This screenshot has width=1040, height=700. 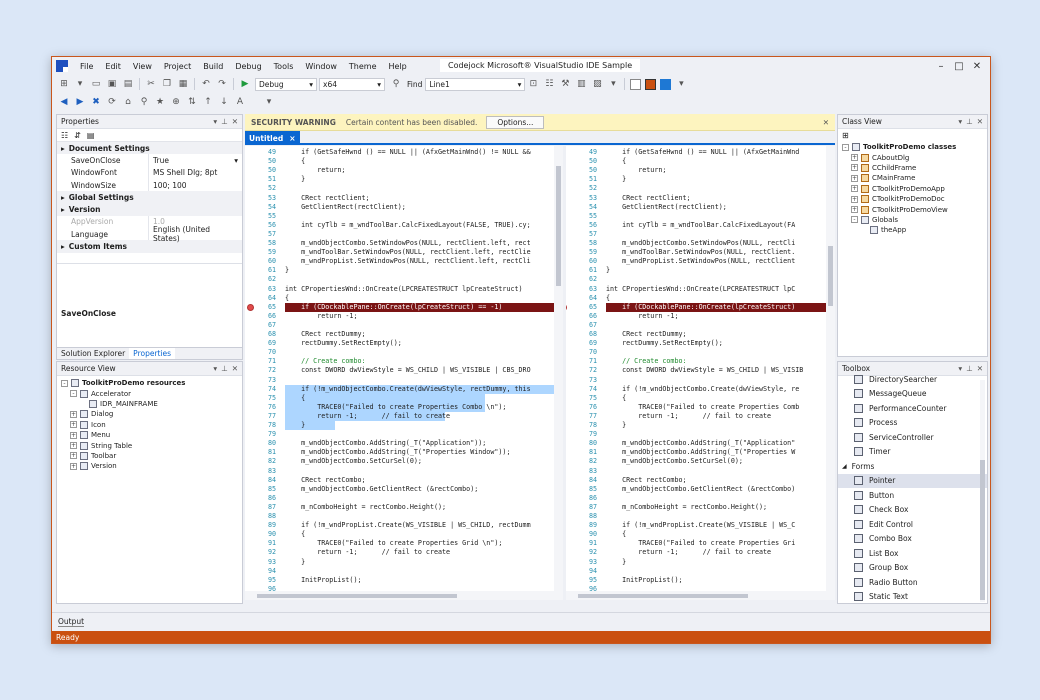 I want to click on code-line: 90 {, so click(x=404, y=534).